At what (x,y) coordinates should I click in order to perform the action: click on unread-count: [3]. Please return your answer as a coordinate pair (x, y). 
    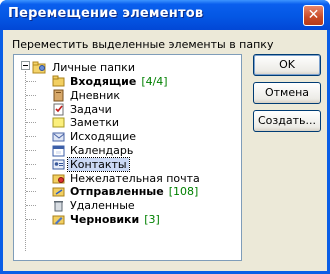
    Looking at the image, I should click on (152, 219).